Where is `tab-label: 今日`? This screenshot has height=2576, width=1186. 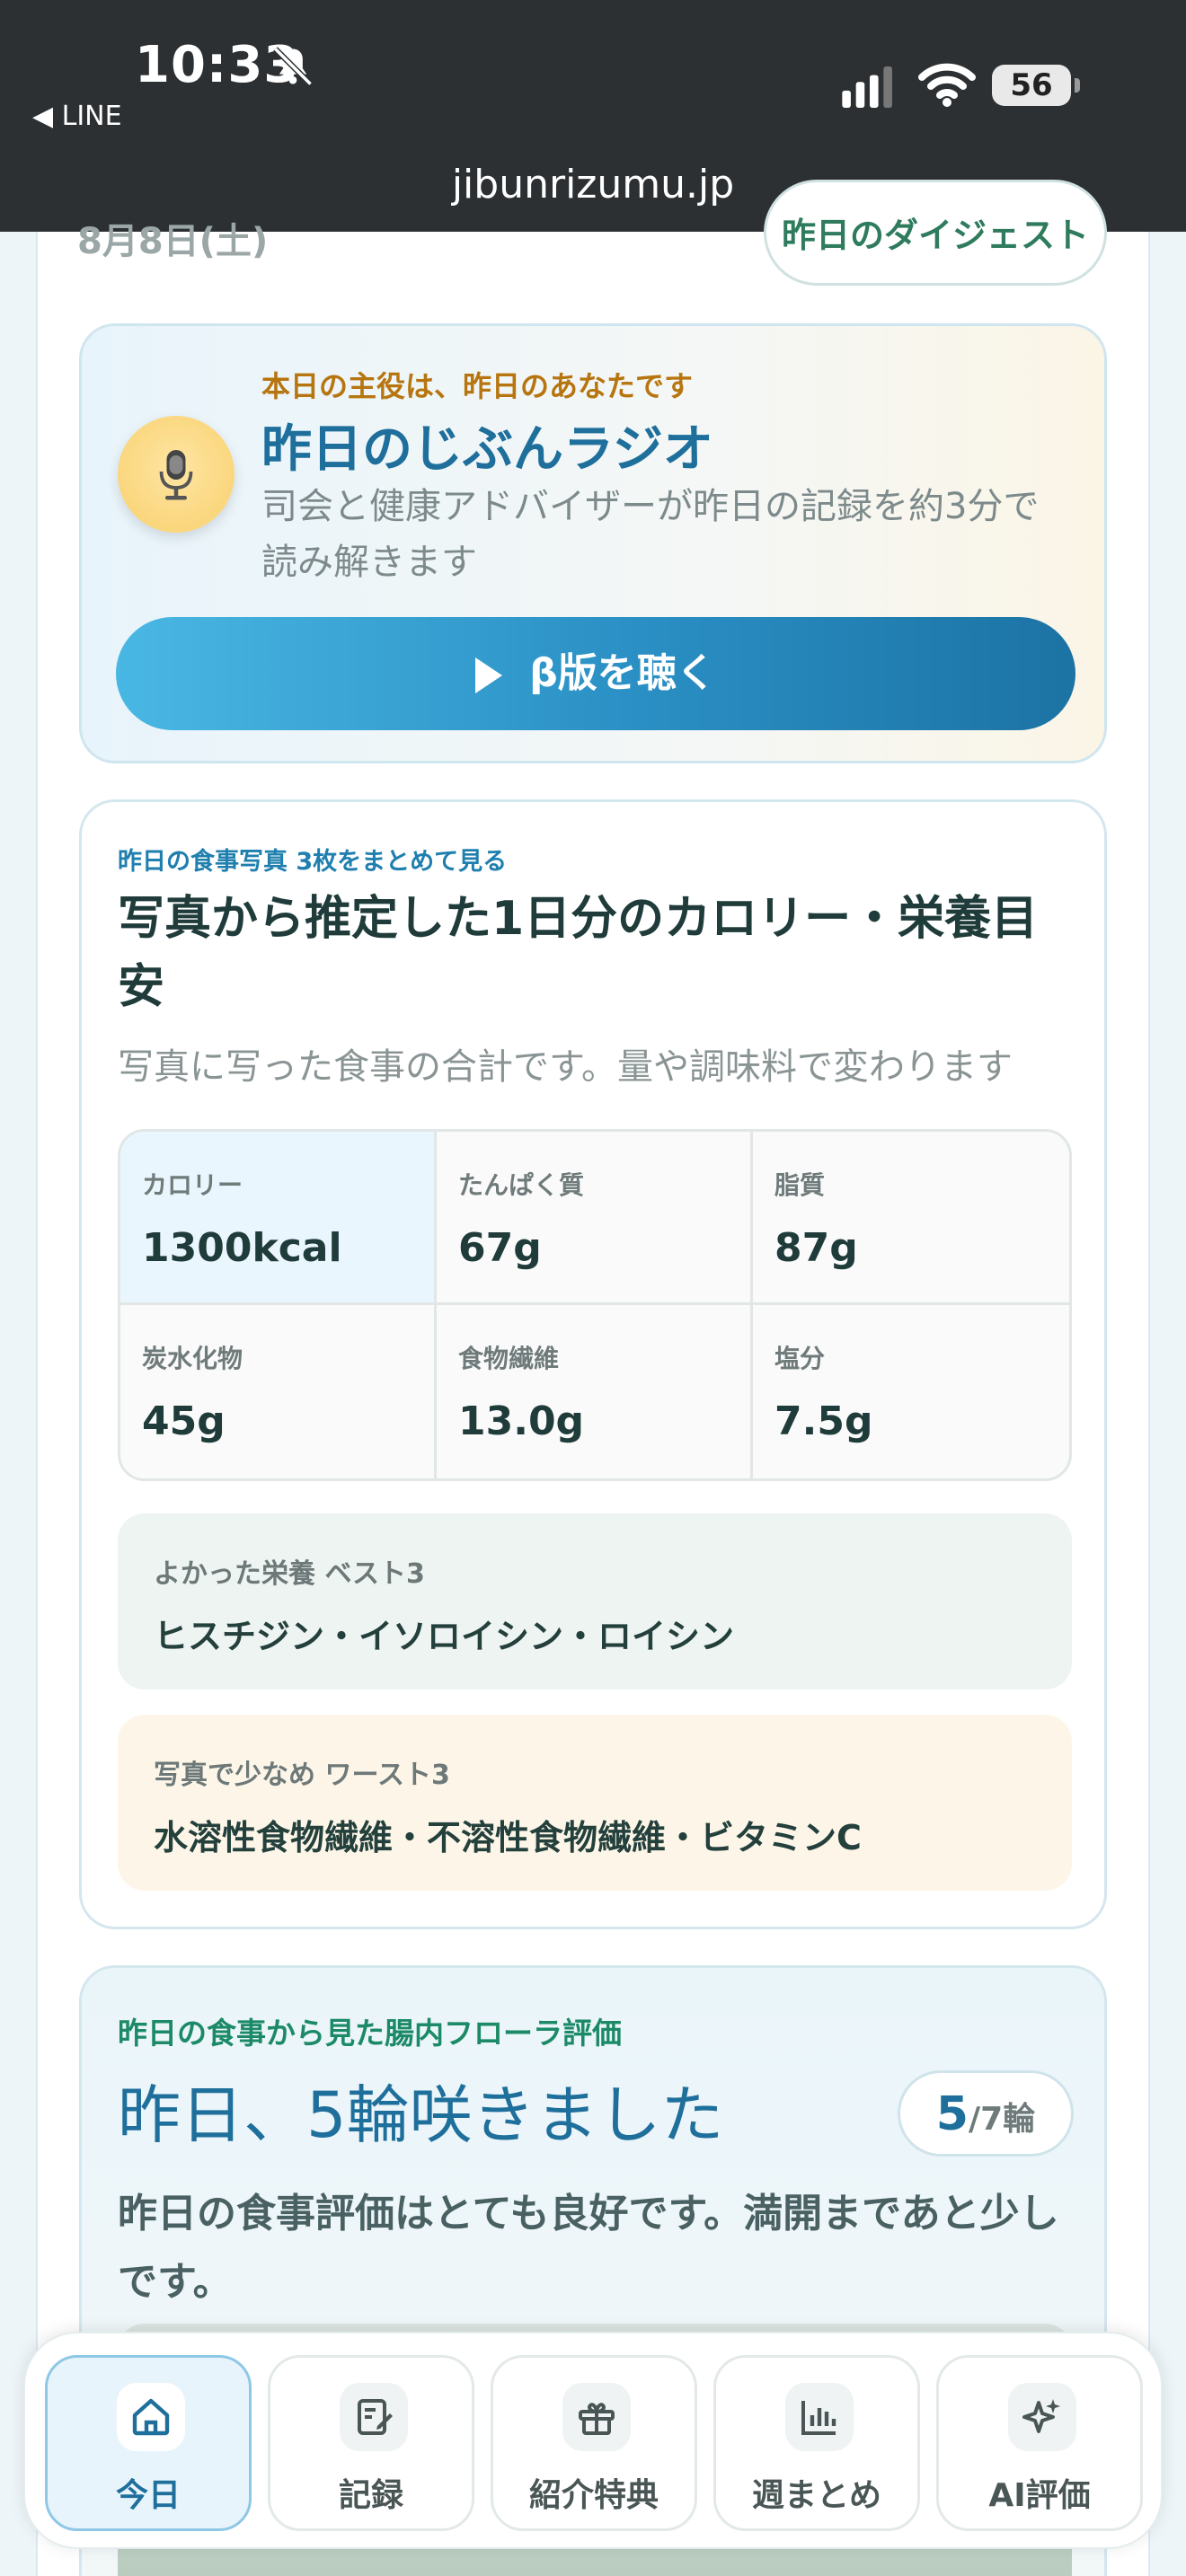 tab-label: 今日 is located at coordinates (148, 2495).